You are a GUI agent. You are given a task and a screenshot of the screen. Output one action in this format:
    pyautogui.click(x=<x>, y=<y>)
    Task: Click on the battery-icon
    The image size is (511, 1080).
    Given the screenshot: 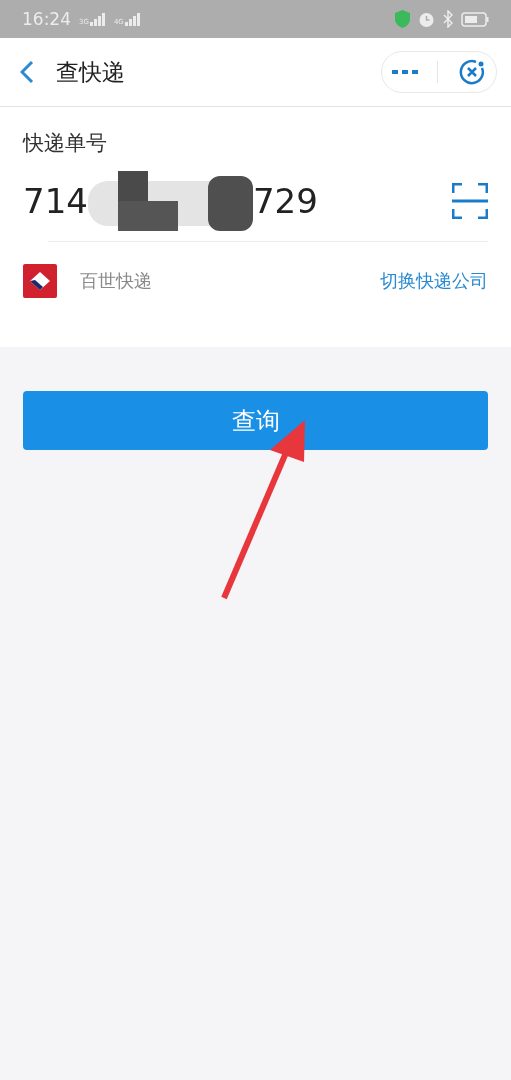 What is the action you would take?
    pyautogui.click(x=475, y=19)
    